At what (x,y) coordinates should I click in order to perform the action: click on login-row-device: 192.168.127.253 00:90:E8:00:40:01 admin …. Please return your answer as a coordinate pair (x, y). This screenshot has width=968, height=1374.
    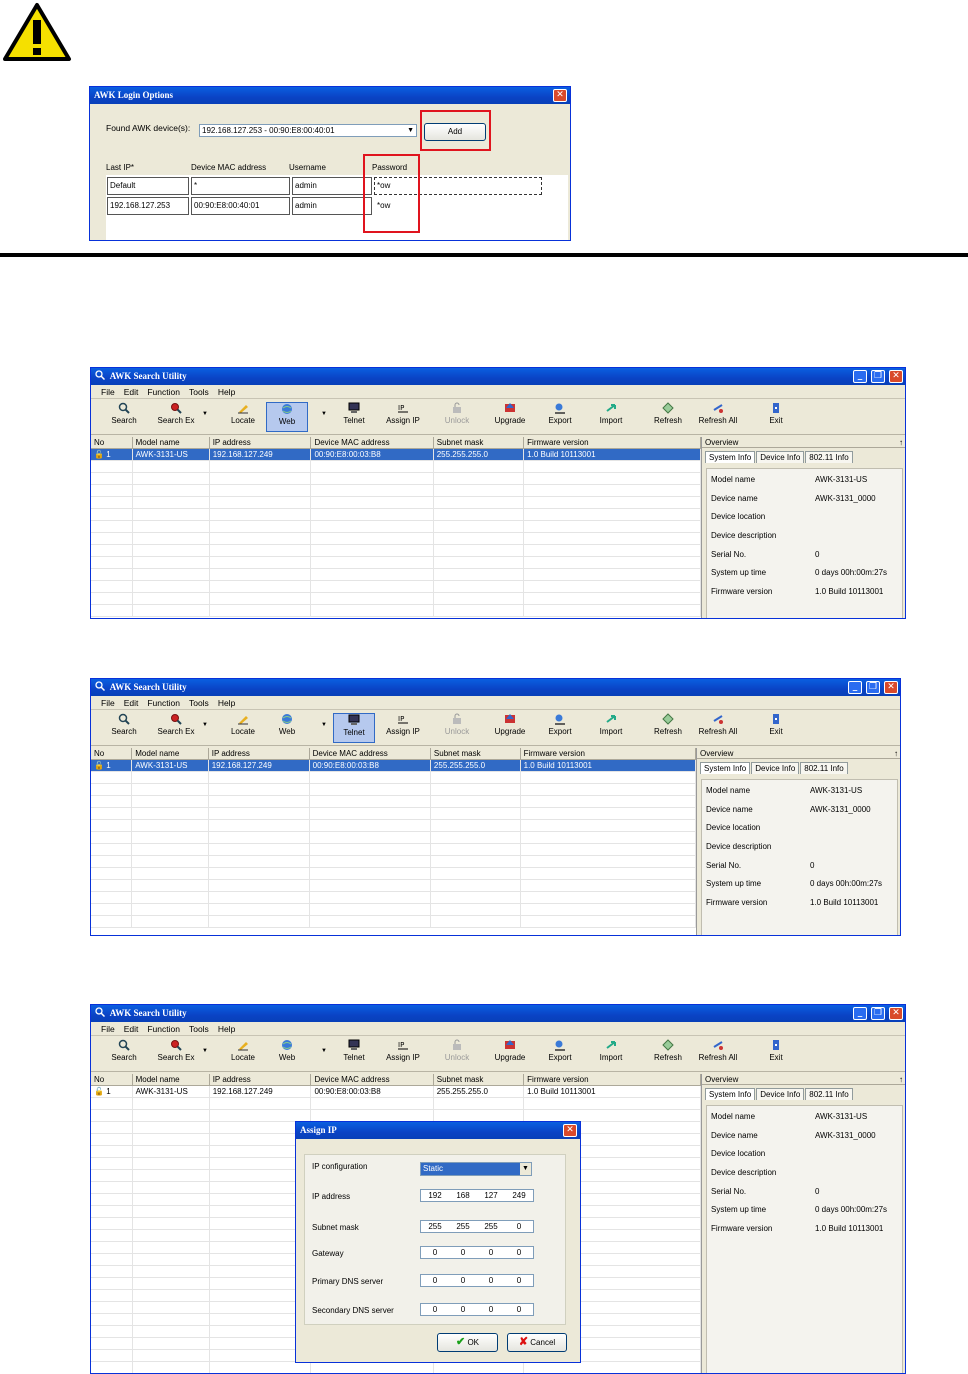
    Looking at the image, I should click on (337, 206).